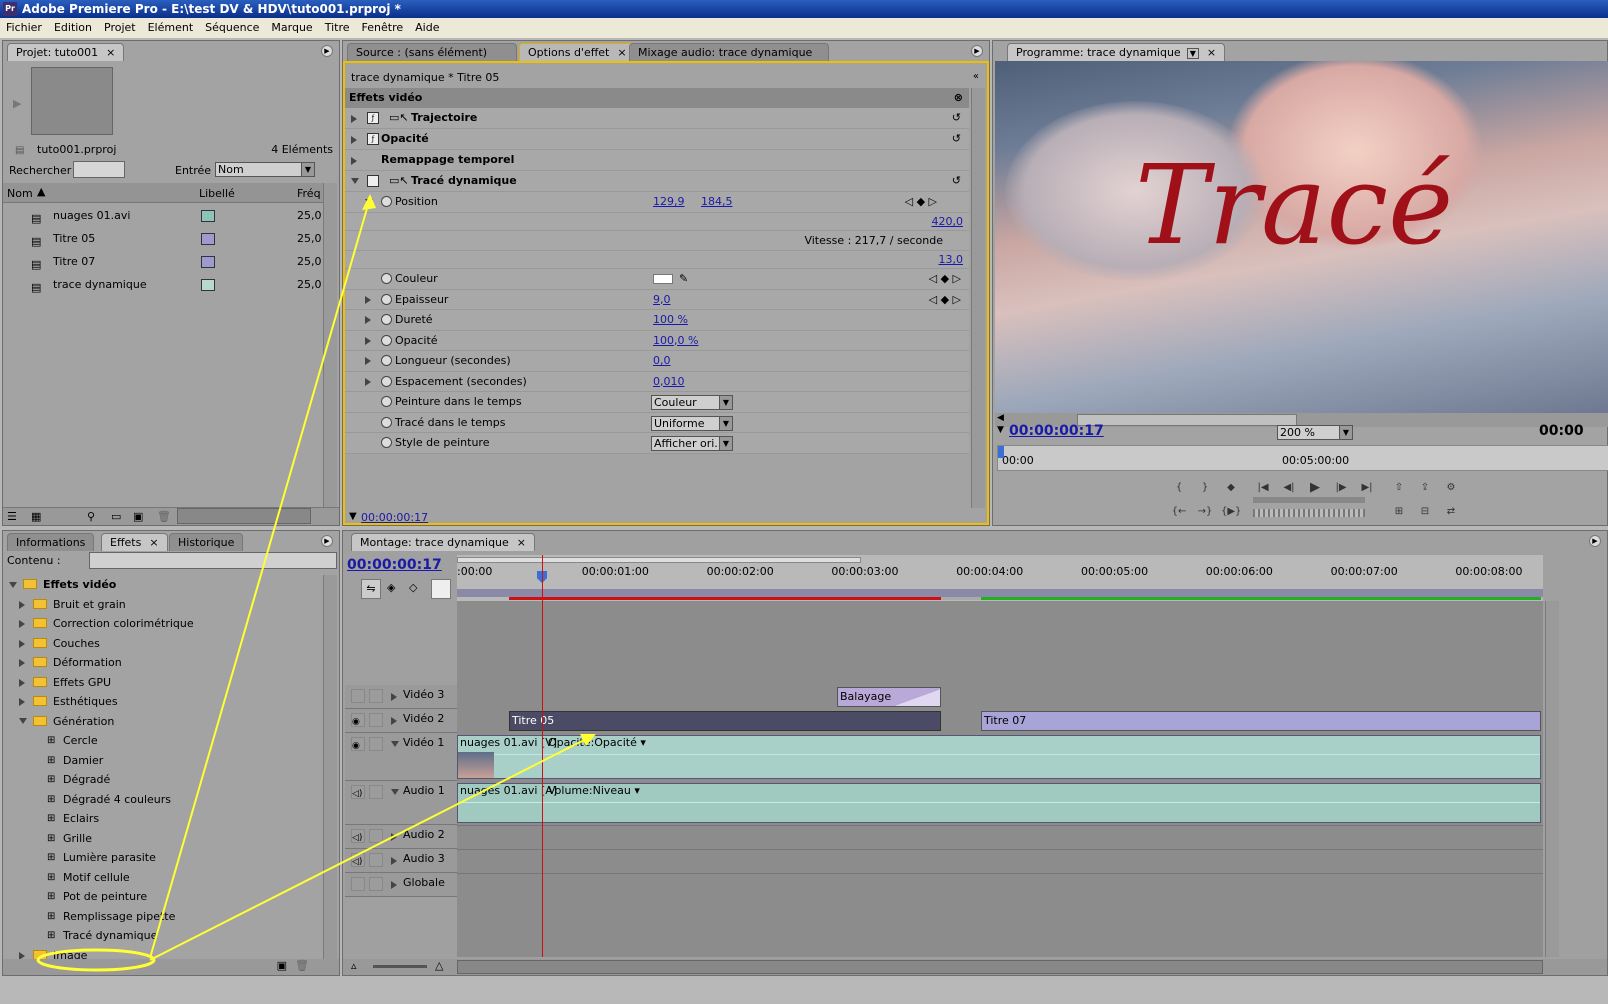  I want to click on folder-item: Esthétiques, so click(163, 702).